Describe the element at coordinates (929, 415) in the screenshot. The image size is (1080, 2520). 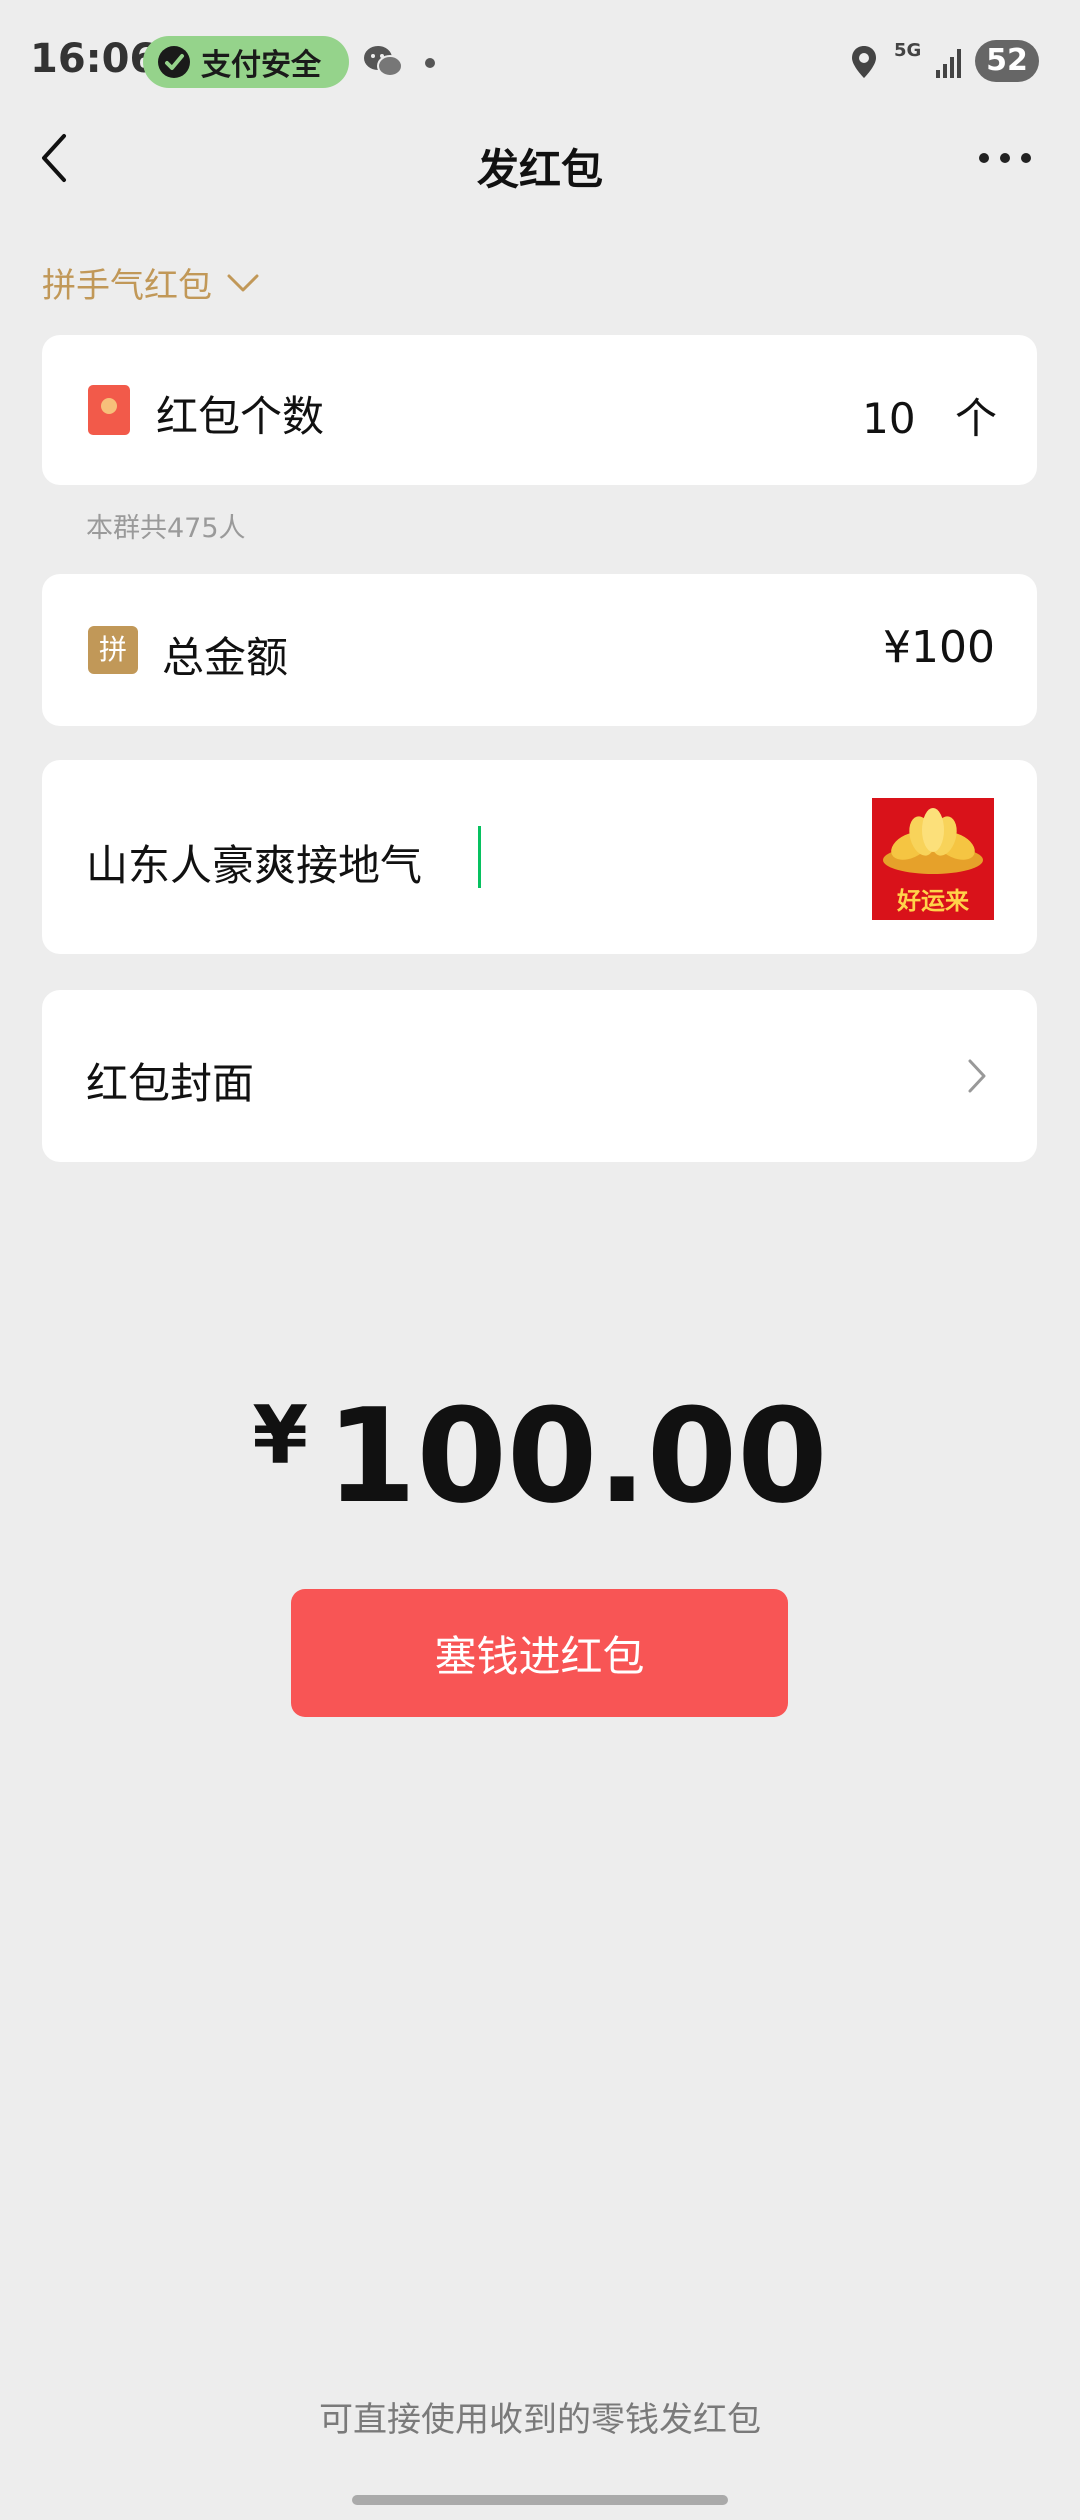
I see `packet-count-input: 10 个` at that location.